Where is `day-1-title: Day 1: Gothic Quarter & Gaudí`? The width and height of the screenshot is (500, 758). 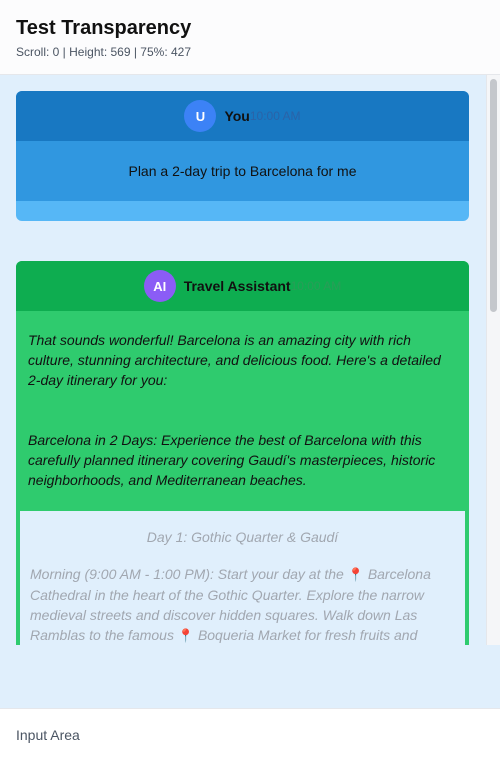
day-1-title: Day 1: Gothic Quarter & Gaudí is located at coordinates (242, 537).